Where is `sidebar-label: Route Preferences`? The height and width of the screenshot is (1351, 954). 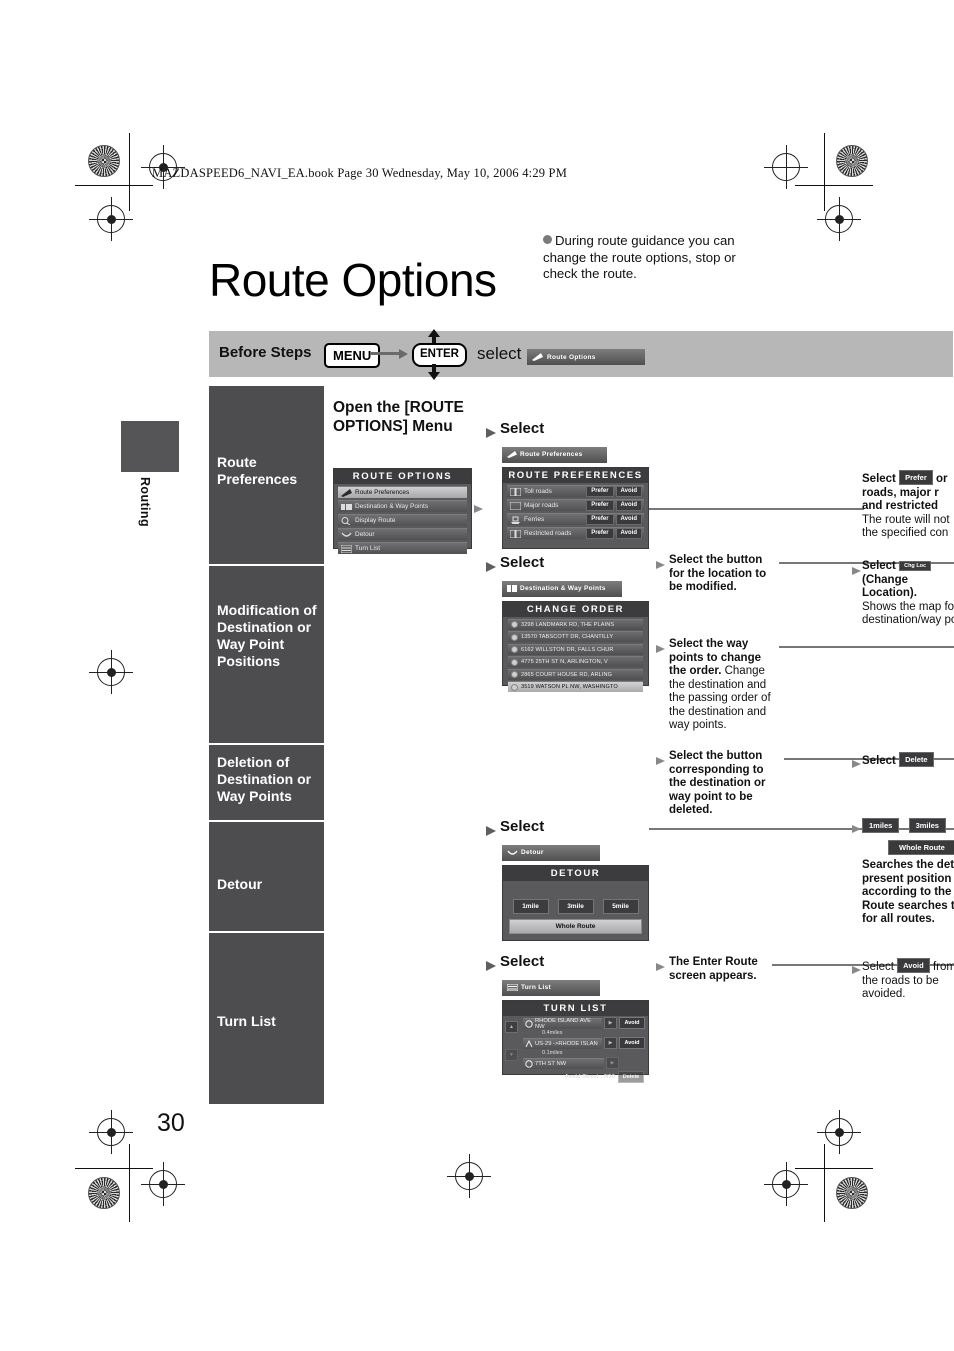
sidebar-label: Route Preferences is located at coordinates (257, 470).